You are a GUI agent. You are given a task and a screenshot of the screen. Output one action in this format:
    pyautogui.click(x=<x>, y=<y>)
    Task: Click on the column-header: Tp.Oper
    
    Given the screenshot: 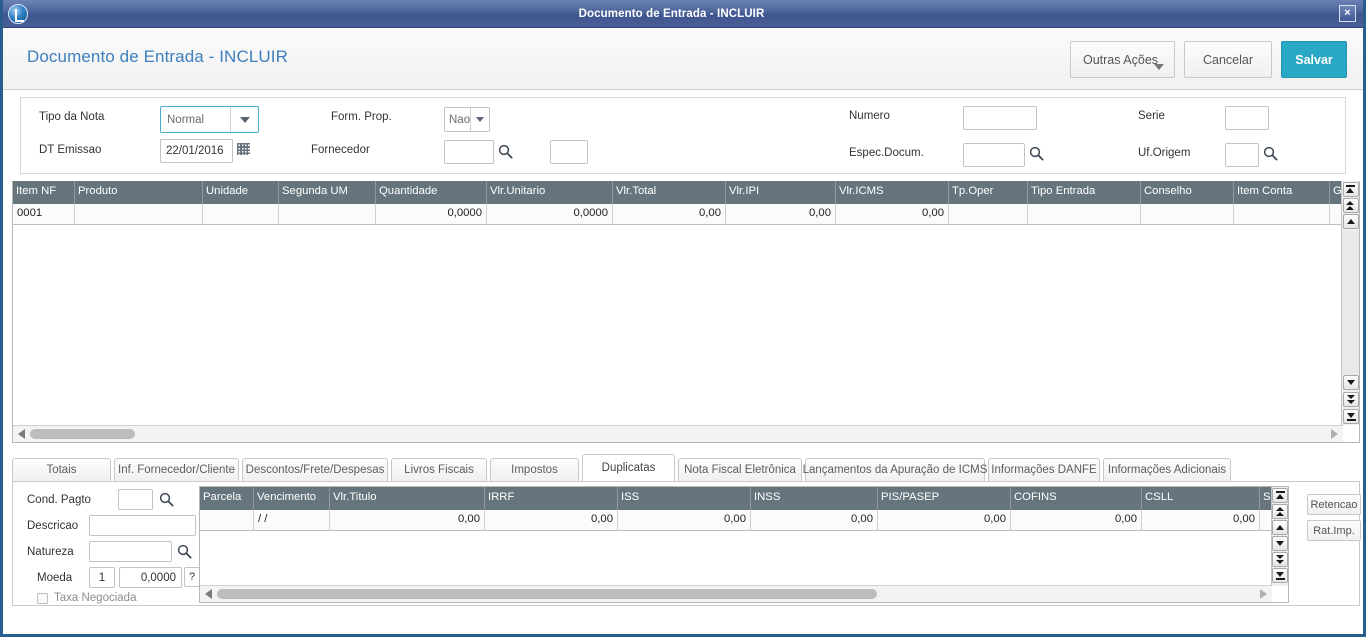 What is the action you would take?
    pyautogui.click(x=988, y=192)
    